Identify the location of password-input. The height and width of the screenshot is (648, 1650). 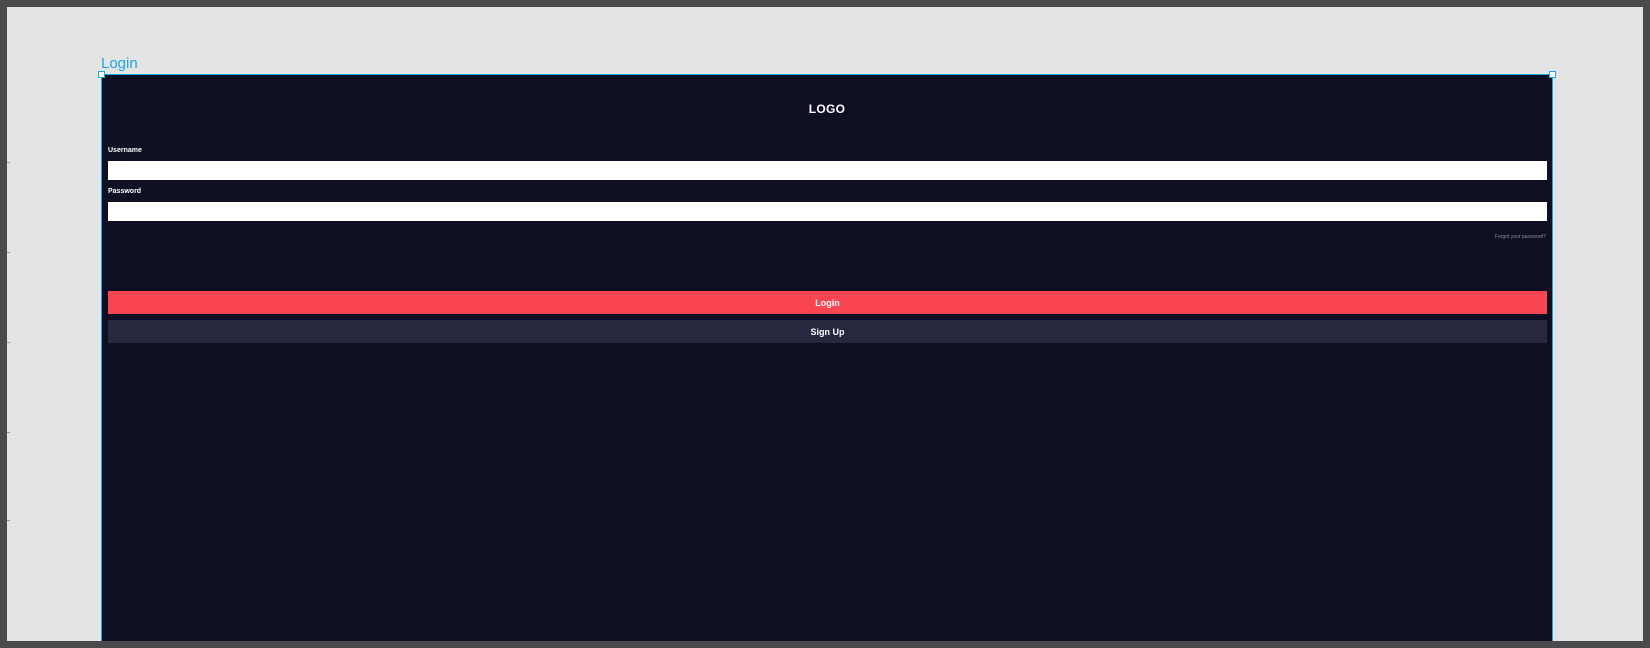
(827, 211).